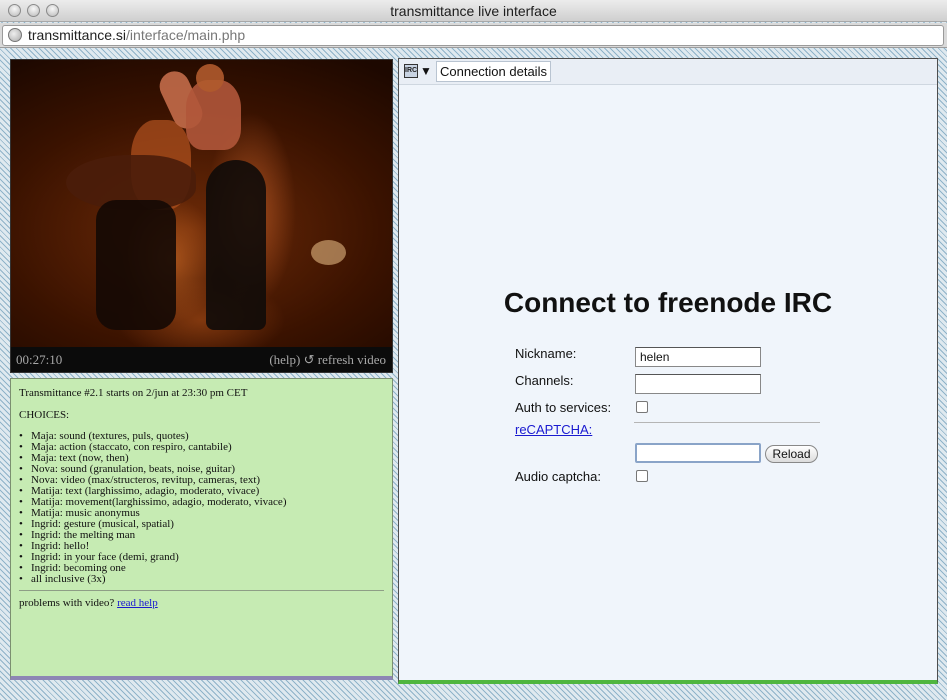  What do you see at coordinates (668, 302) in the screenshot?
I see `connect-title: Connect to freenode IRC` at bounding box center [668, 302].